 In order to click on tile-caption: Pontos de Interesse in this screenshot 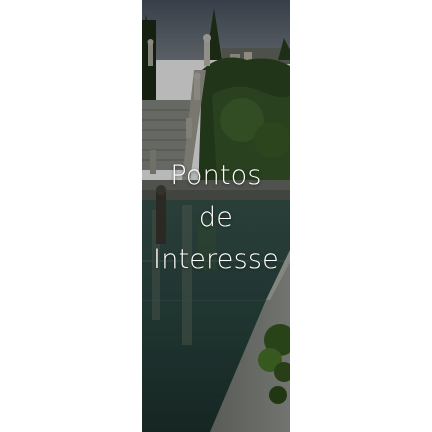, I will do `click(216, 218)`.